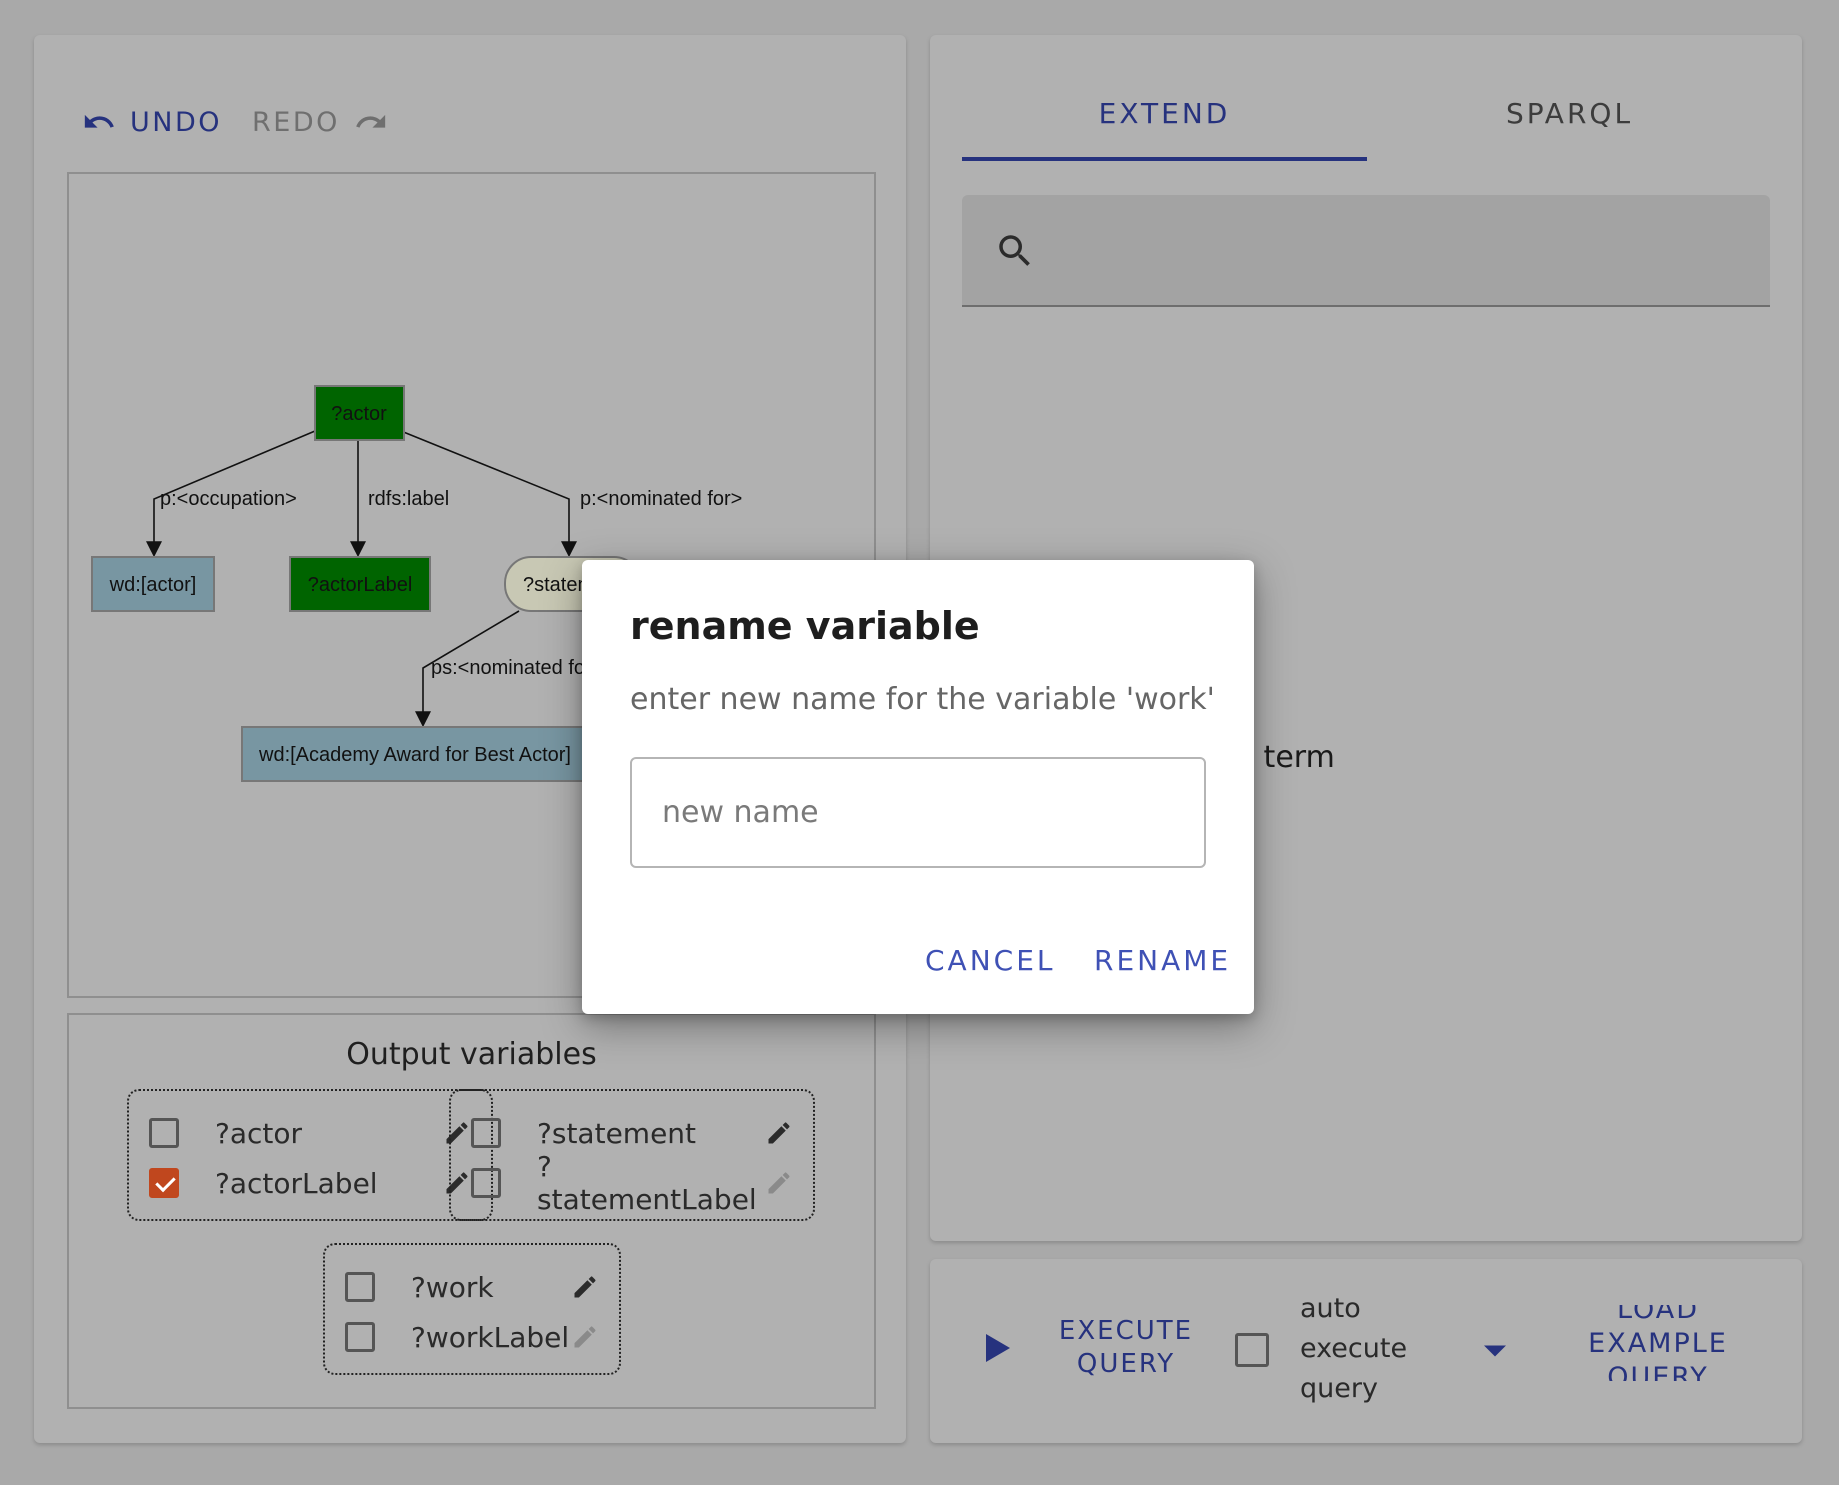  Describe the element at coordinates (617, 1133) in the screenshot. I see `variable-name: ?statement` at that location.